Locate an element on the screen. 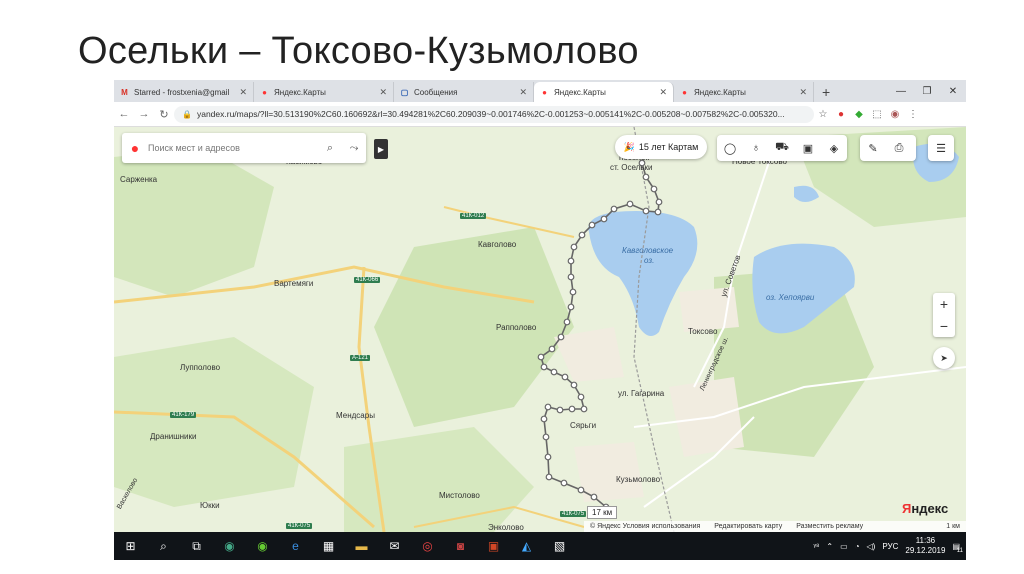  mail-icon: ✉ is located at coordinates (394, 546).